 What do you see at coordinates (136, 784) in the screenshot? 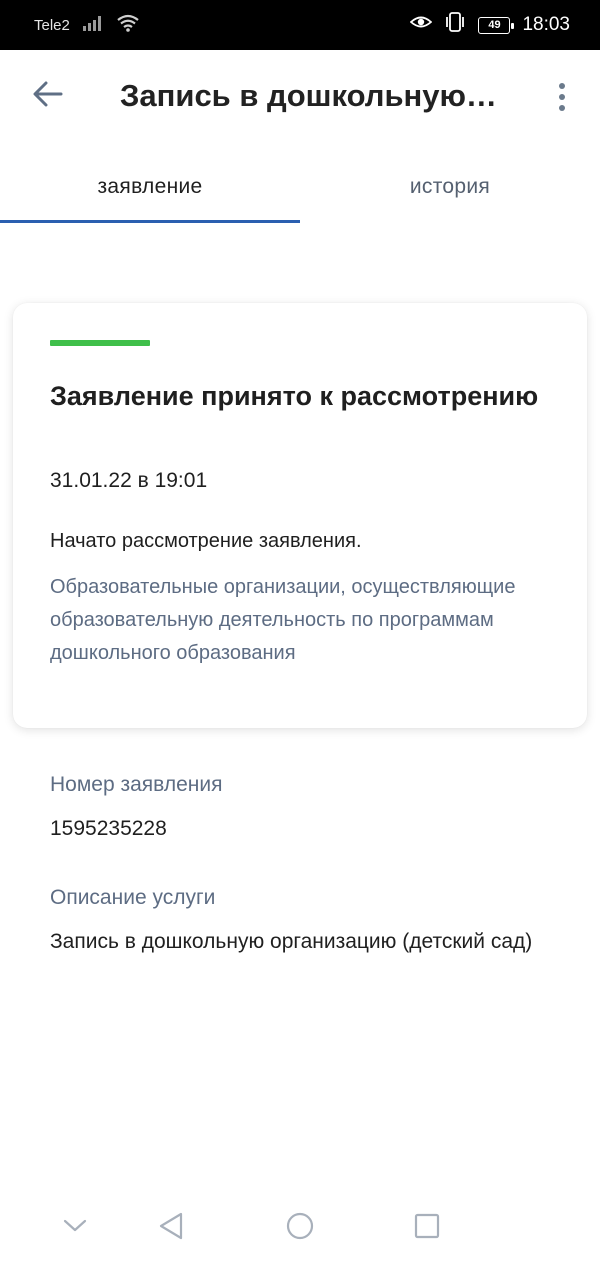
I see `application-number-label: Номер заявления` at bounding box center [136, 784].